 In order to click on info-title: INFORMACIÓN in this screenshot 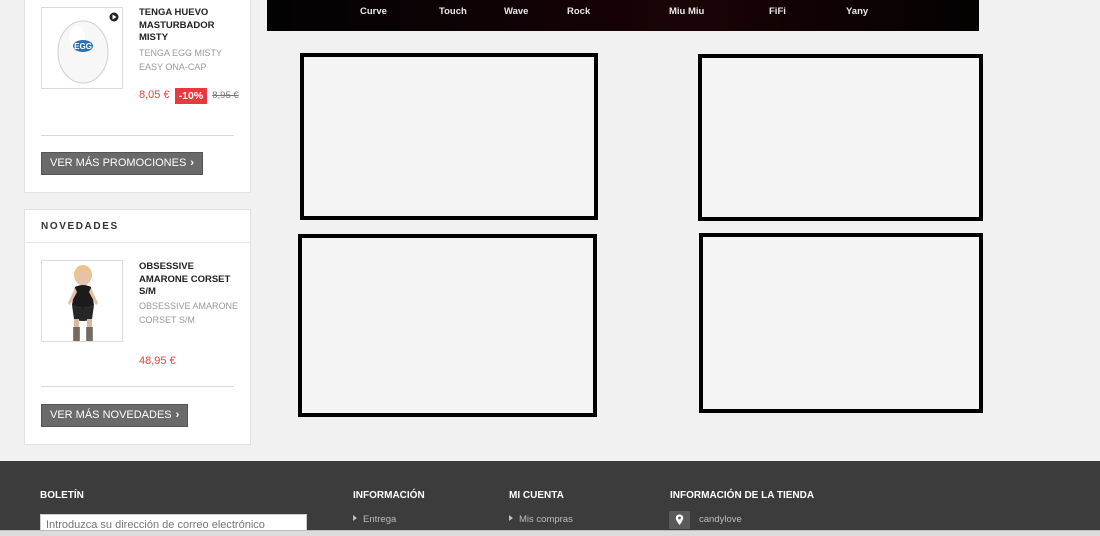, I will do `click(389, 495)`.